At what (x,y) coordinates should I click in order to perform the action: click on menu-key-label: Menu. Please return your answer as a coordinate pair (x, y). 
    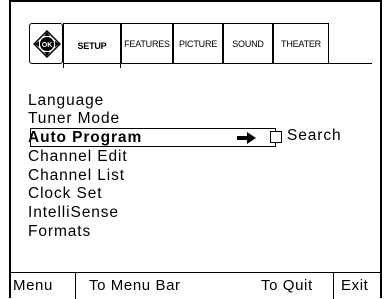
    Looking at the image, I should click on (33, 285).